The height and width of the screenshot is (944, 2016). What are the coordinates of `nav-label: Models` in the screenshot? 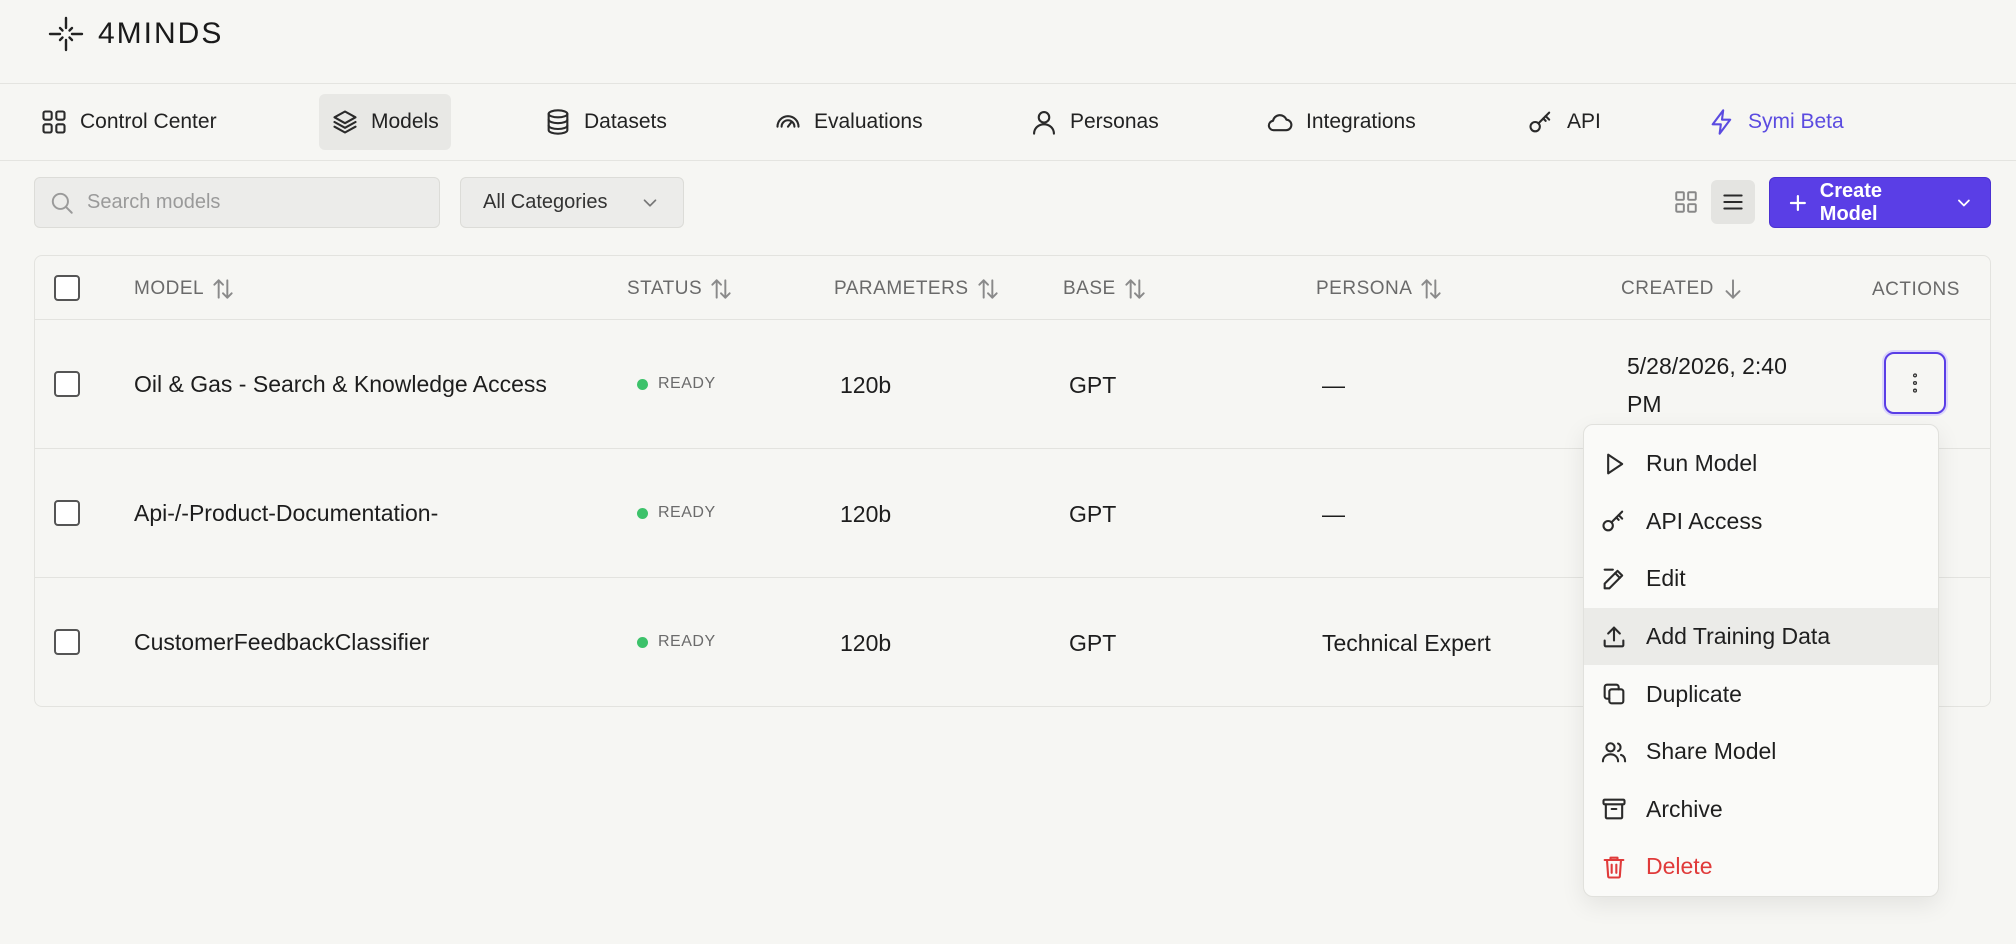 It's located at (405, 121).